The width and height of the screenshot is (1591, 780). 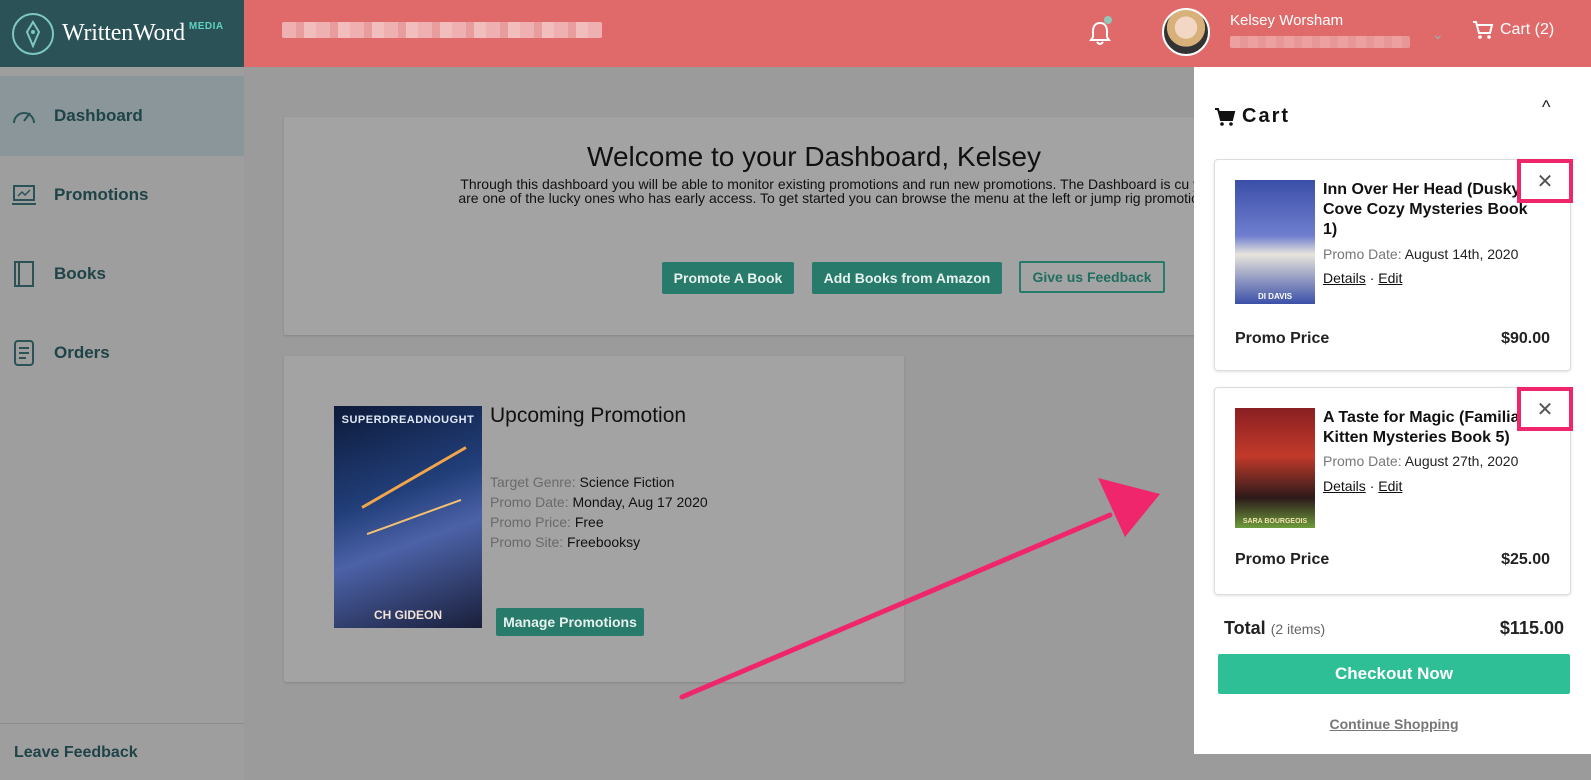 I want to click on total-label: Total, so click(x=1245, y=628).